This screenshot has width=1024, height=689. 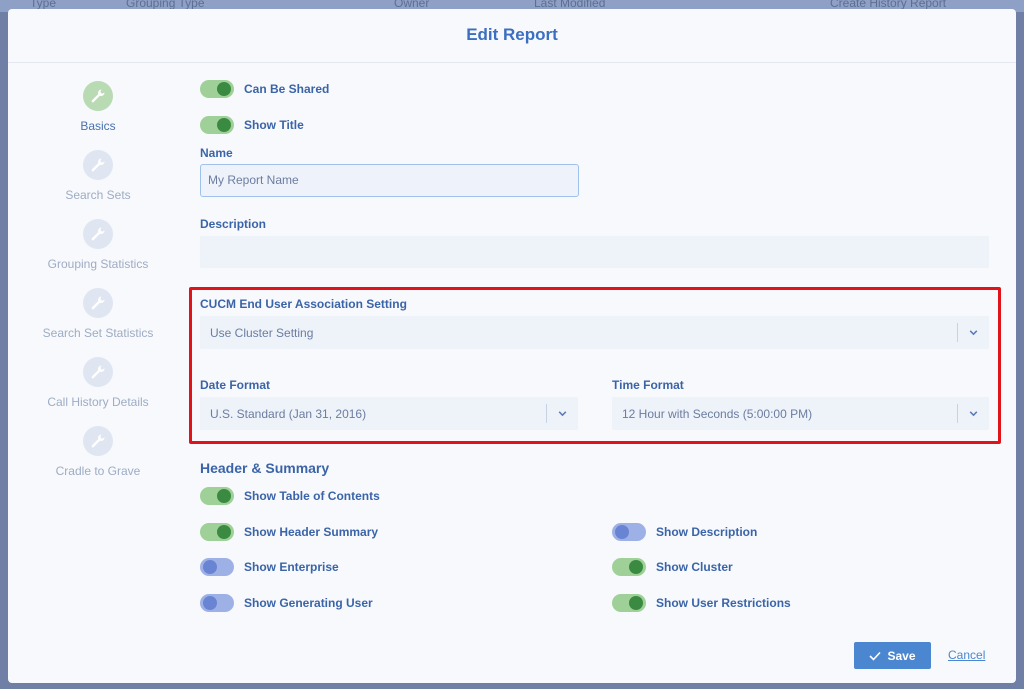 I want to click on show-header-summary-toggle, so click(x=217, y=532).